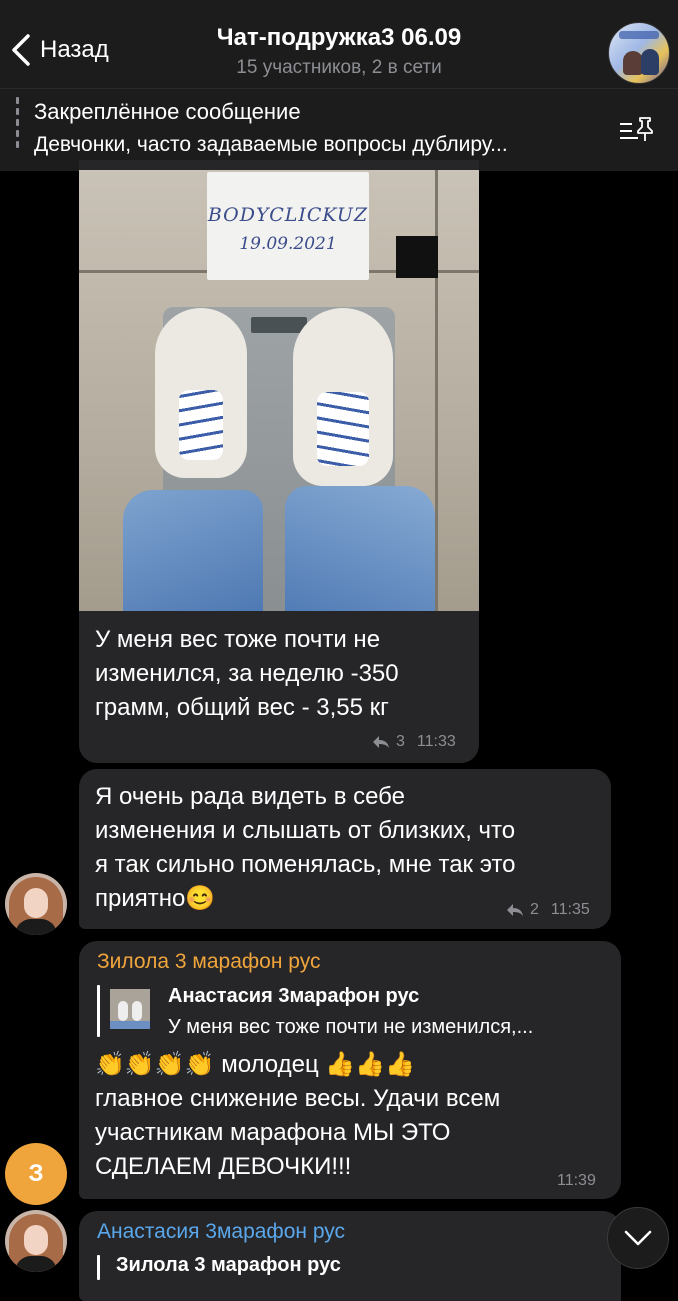  What do you see at coordinates (250, 796) in the screenshot?
I see `text-line: Я очень рада видеть в себе` at bounding box center [250, 796].